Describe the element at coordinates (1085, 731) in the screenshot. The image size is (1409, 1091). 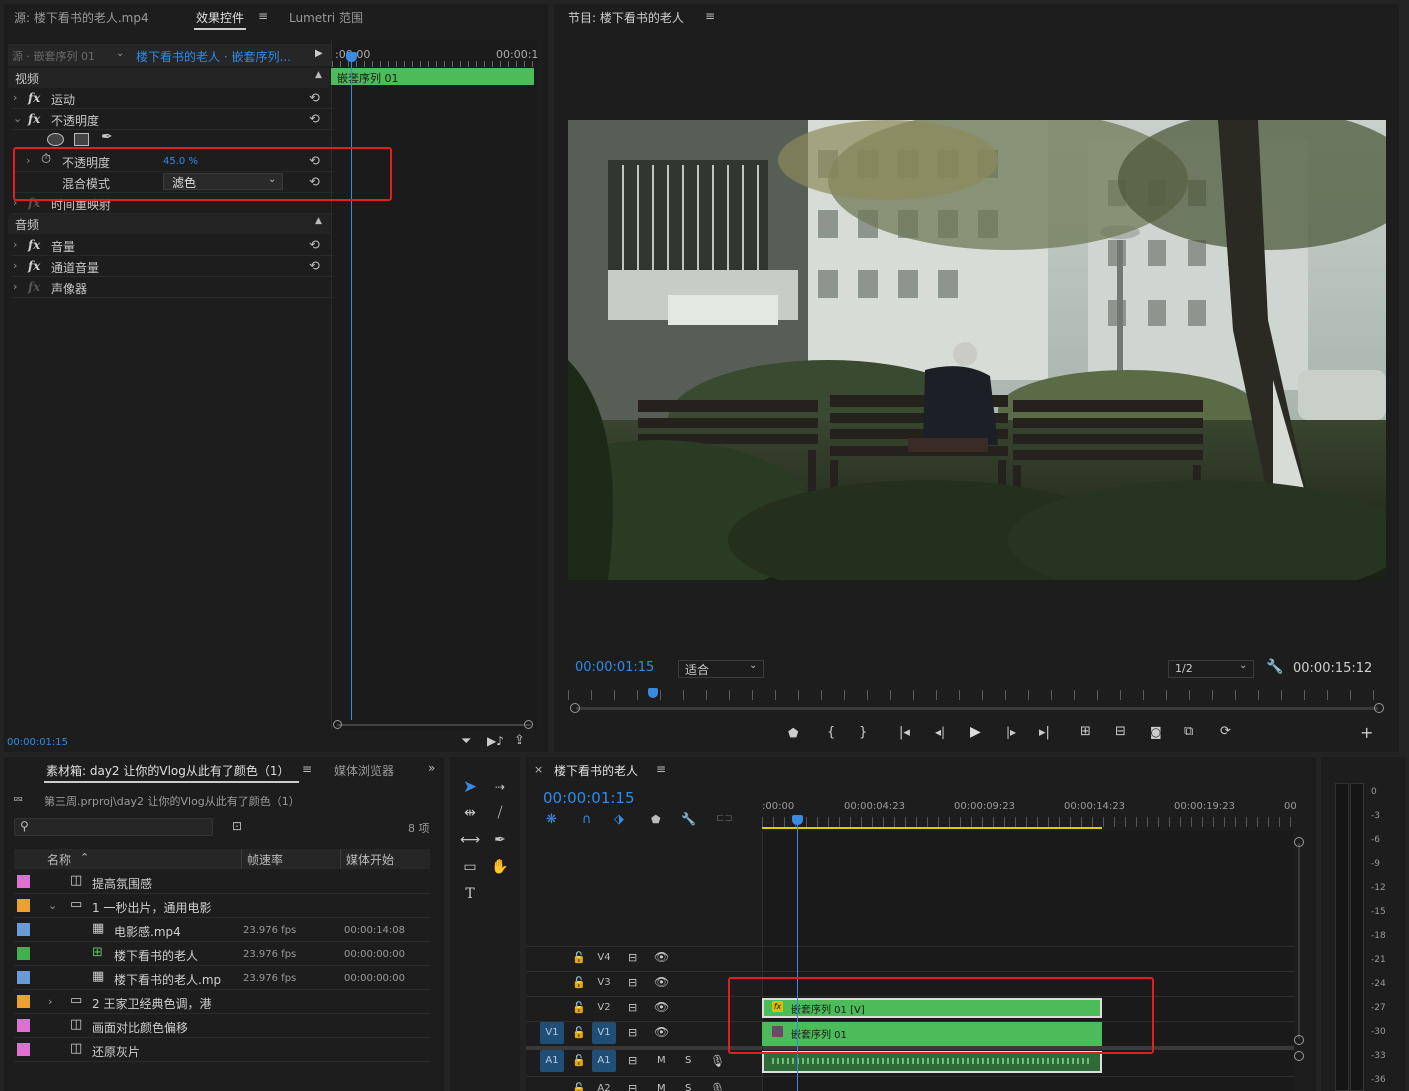
I see `lift-icon: ⊞` at that location.